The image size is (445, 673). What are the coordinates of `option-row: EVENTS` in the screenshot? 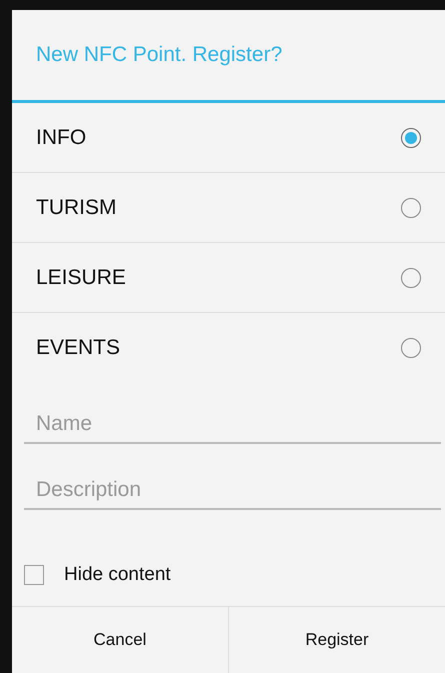 It's located at (228, 347).